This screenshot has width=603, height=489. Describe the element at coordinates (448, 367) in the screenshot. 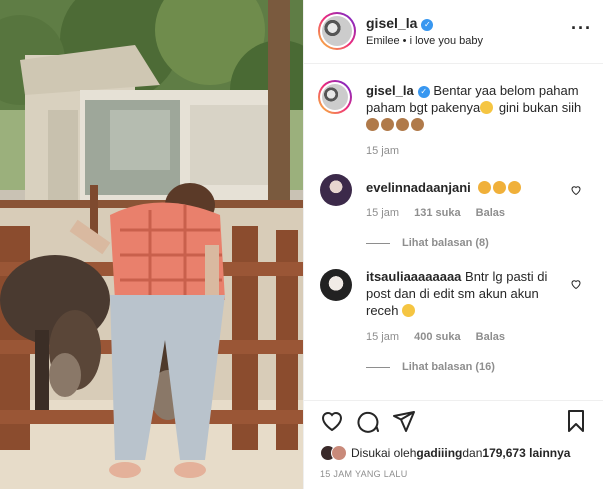

I see `view-replies-label: Lihat balasan (16)` at that location.